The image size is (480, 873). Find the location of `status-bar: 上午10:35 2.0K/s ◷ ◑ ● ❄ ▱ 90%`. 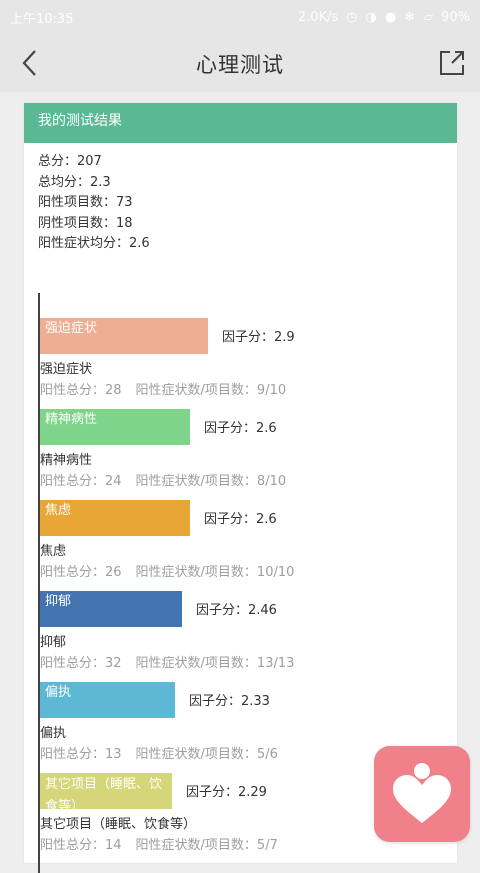

status-bar: 上午10:35 2.0K/s ◷ ◑ ● ❄ ▱ 90% is located at coordinates (240, 17).